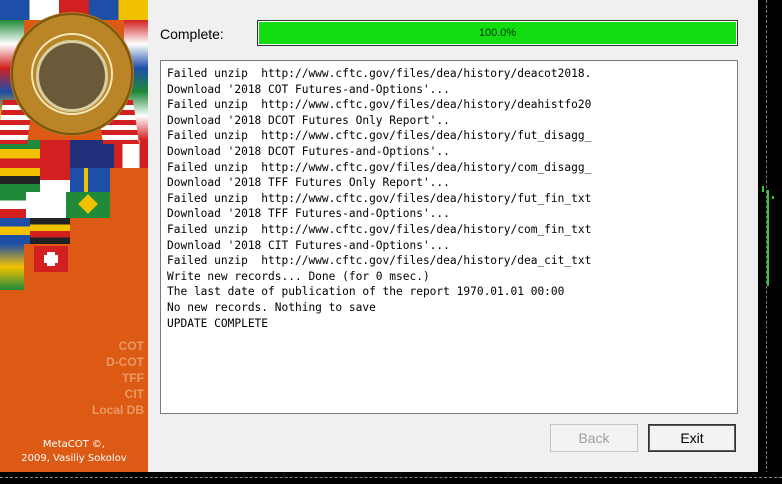  What do you see at coordinates (74, 458) in the screenshot?
I see `copyright-line-2: 2009, Vasiliy Sokolov` at bounding box center [74, 458].